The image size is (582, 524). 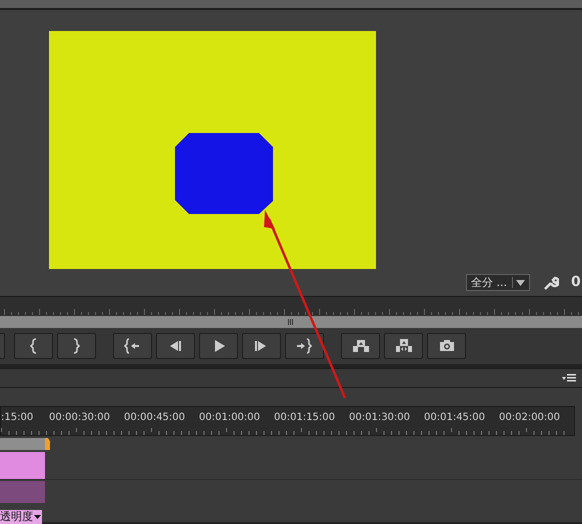 I want to click on ruler-label: 00:01:45:00, so click(x=455, y=418).